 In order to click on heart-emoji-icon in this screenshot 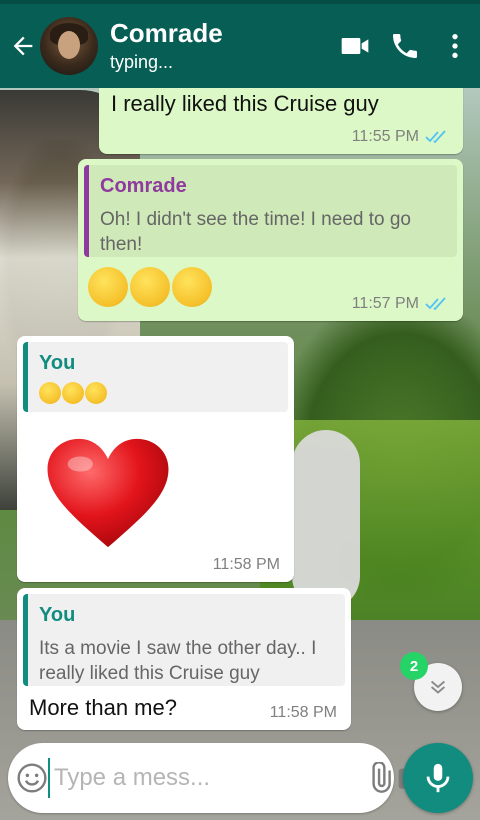, I will do `click(108, 493)`.